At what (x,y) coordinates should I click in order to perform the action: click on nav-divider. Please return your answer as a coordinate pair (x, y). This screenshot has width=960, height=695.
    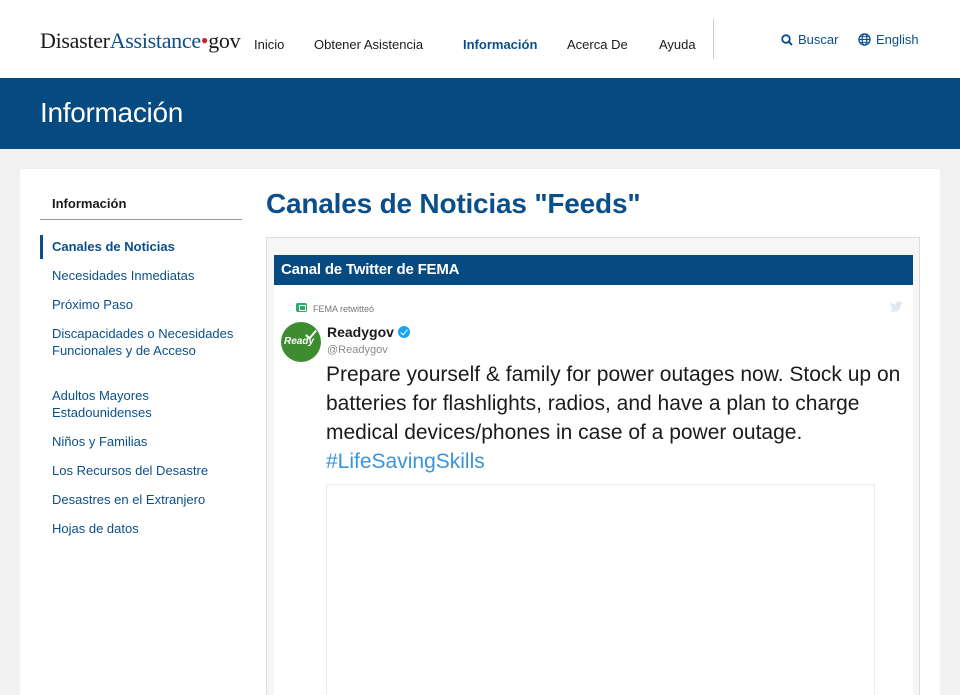
    Looking at the image, I should click on (713, 39).